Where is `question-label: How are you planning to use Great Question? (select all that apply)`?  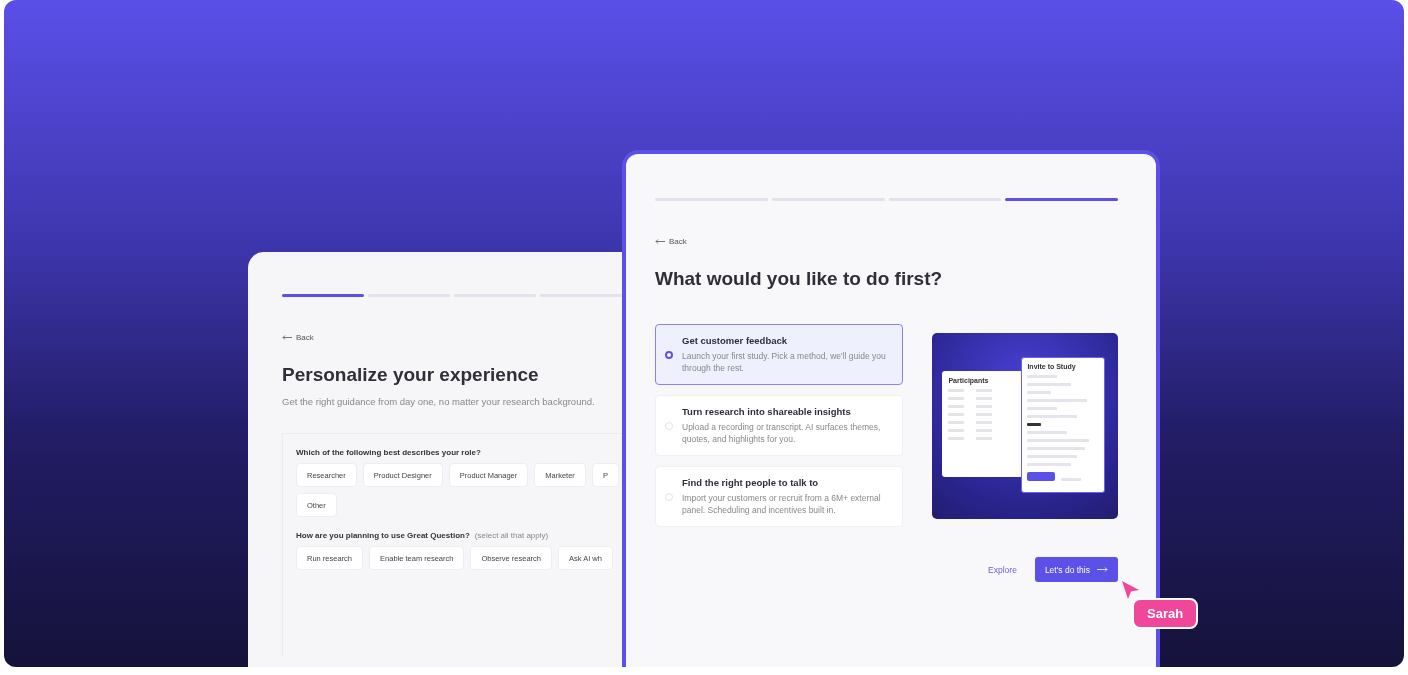
question-label: How are you planning to use Great Question? (select all that apply) is located at coordinates (423, 535).